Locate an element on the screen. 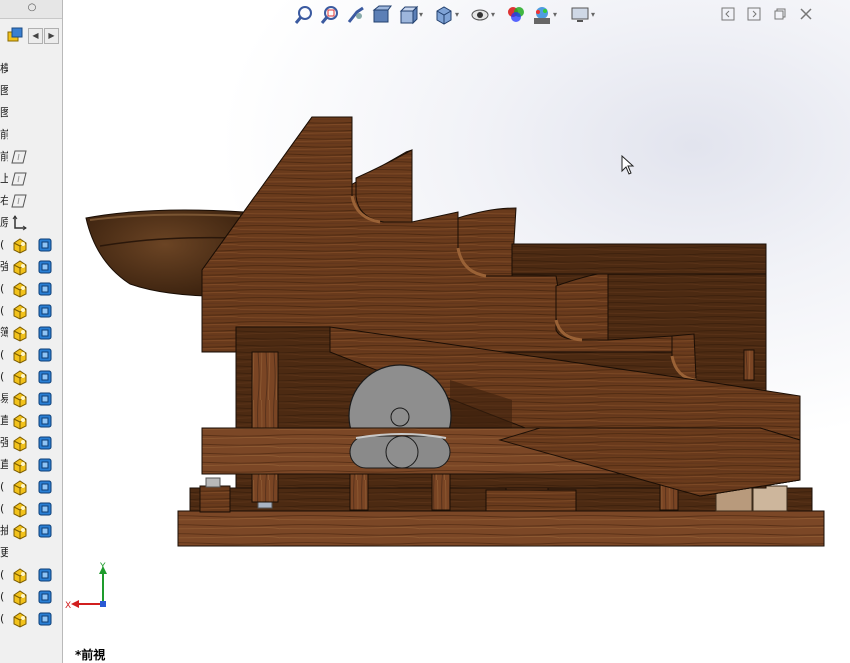 This screenshot has height=663, width=850. steel-pin is located at coordinates (213, 482).